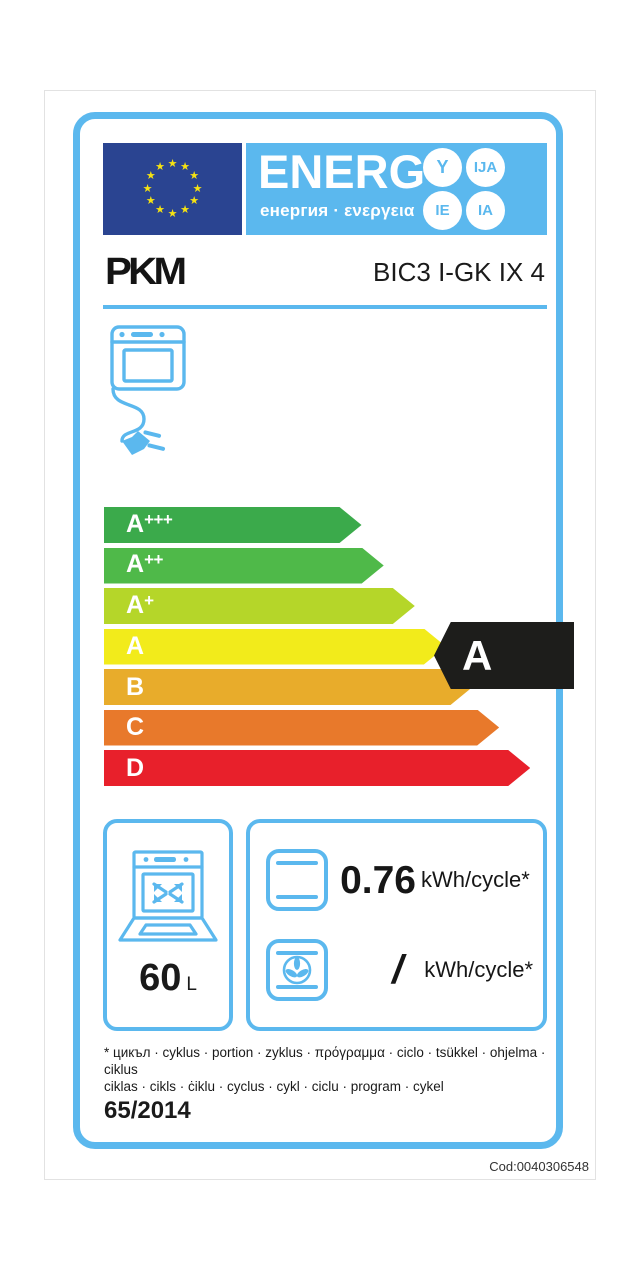 This screenshot has height=1280, width=639. What do you see at coordinates (147, 1110) in the screenshot?
I see `regulation-number: 65/2014` at bounding box center [147, 1110].